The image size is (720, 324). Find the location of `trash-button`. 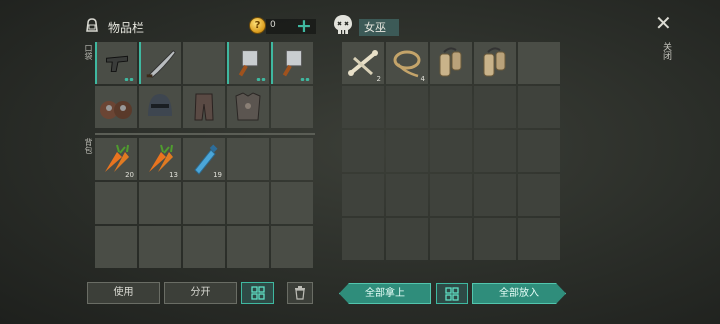

trash-button is located at coordinates (300, 293).